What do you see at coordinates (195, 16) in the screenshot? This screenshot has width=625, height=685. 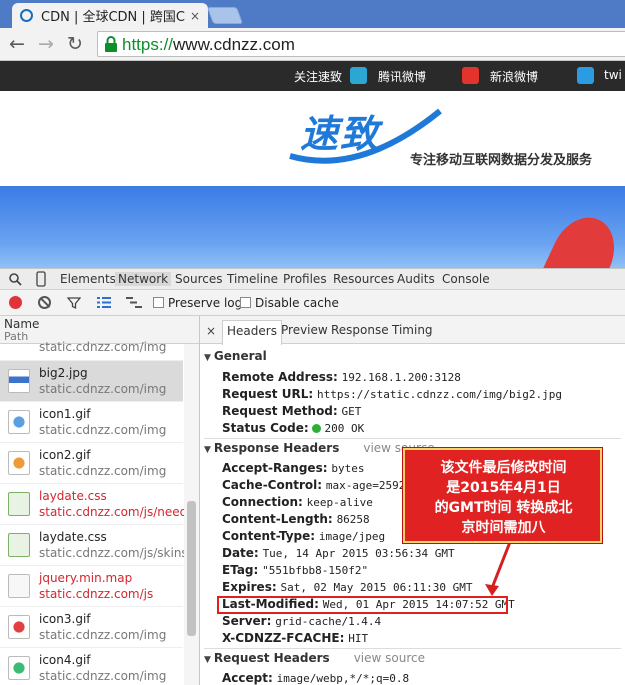 I see `tab-close-icon: ×` at bounding box center [195, 16].